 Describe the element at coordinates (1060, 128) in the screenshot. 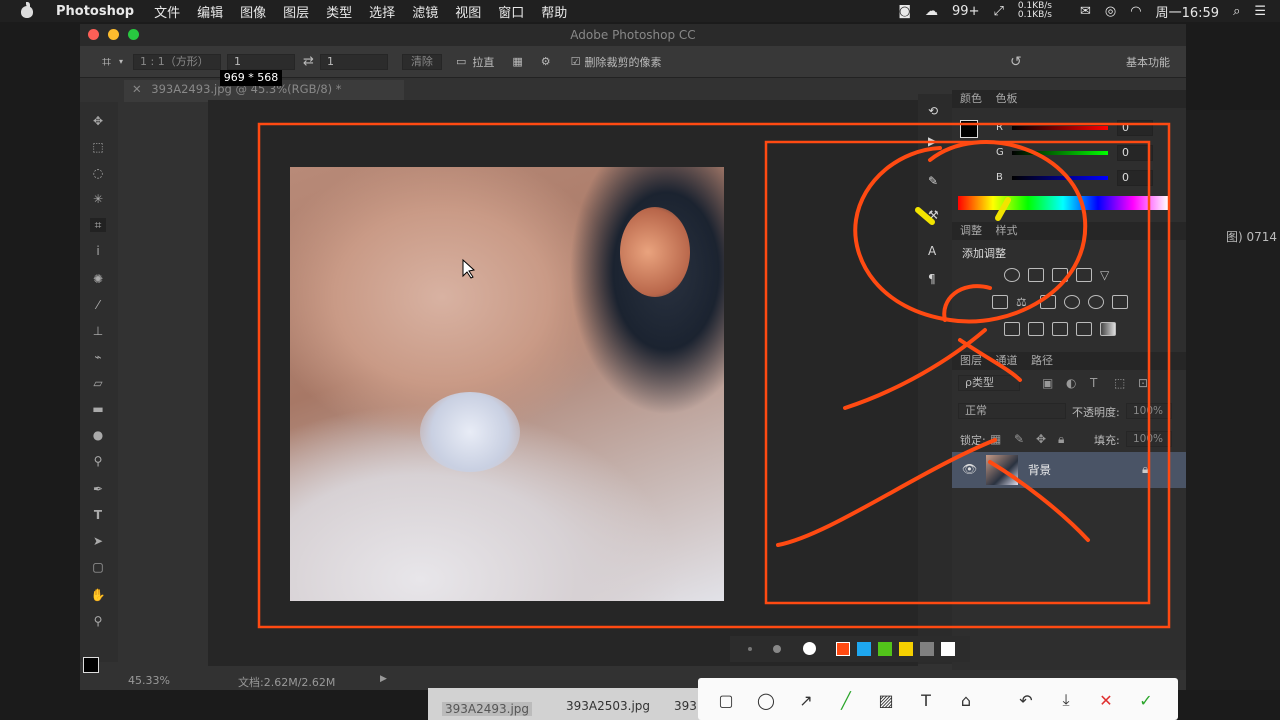

I see `r-slider` at that location.